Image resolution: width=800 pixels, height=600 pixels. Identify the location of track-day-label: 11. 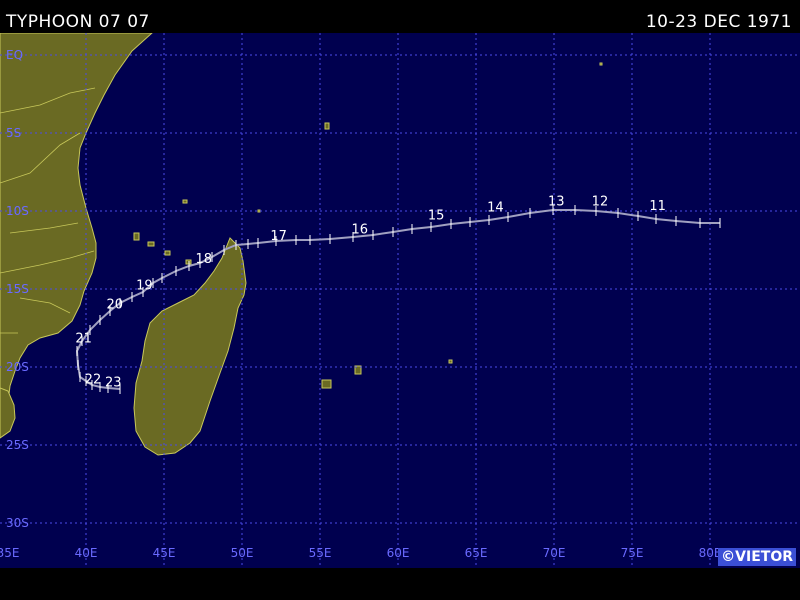
(657, 206).